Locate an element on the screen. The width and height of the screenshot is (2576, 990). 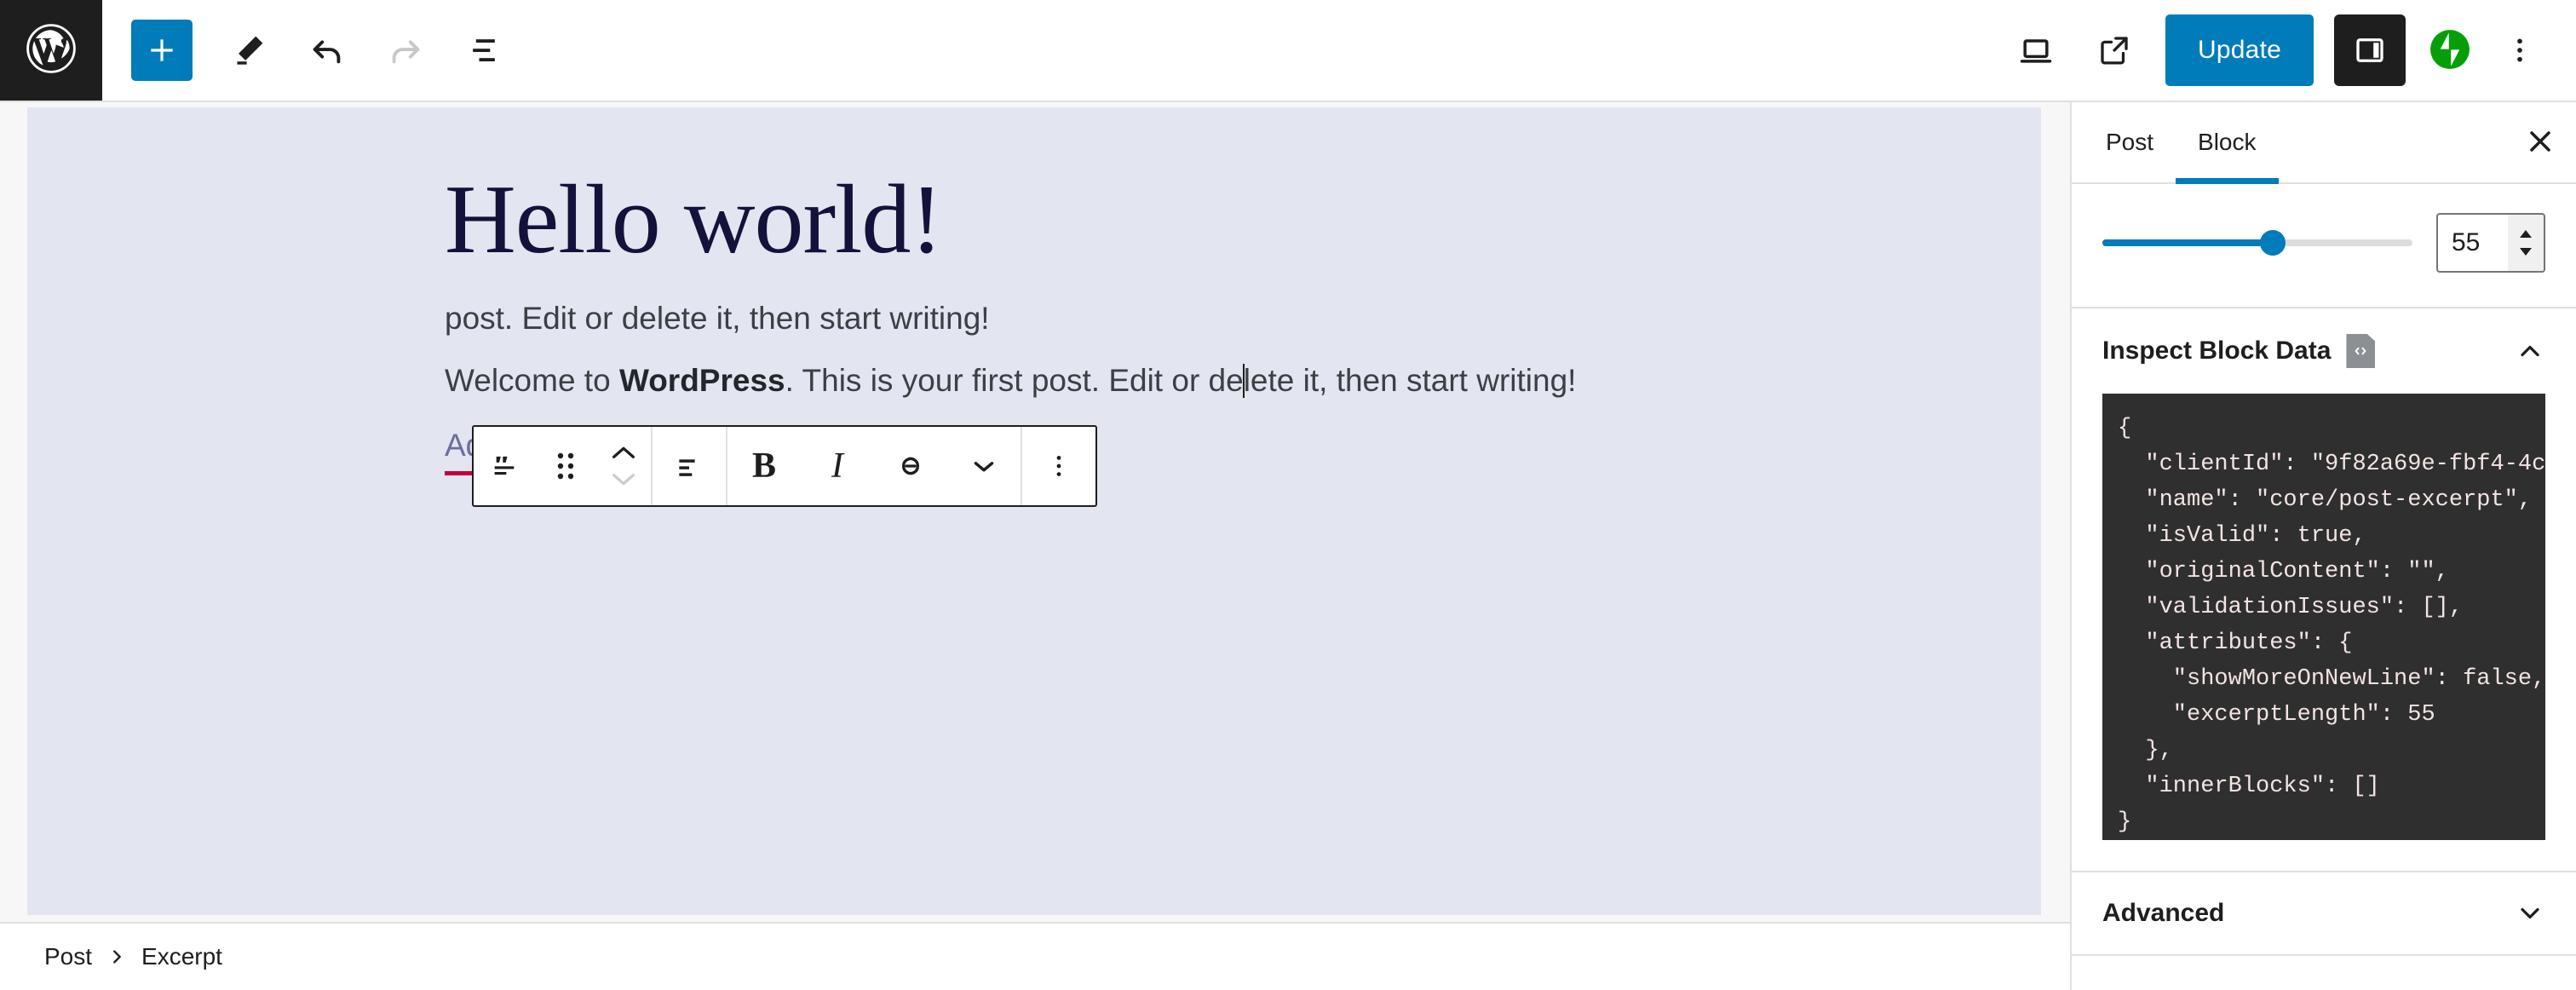
add-block-button is located at coordinates (162, 51).